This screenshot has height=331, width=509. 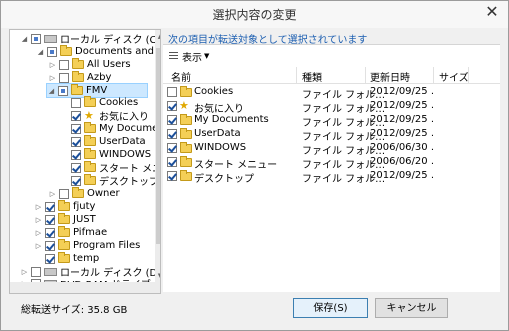 What do you see at coordinates (157, 276) in the screenshot?
I see `scroll-down-icon: ▼` at bounding box center [157, 276].